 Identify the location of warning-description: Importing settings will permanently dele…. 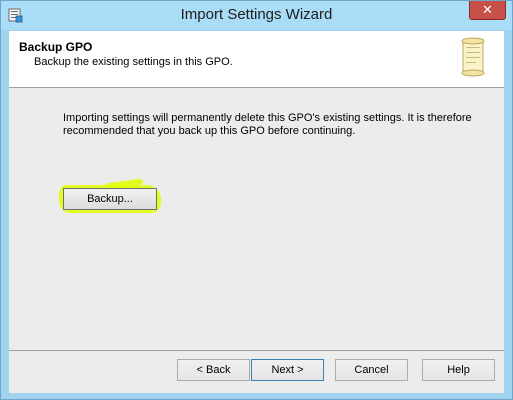
(267, 124).